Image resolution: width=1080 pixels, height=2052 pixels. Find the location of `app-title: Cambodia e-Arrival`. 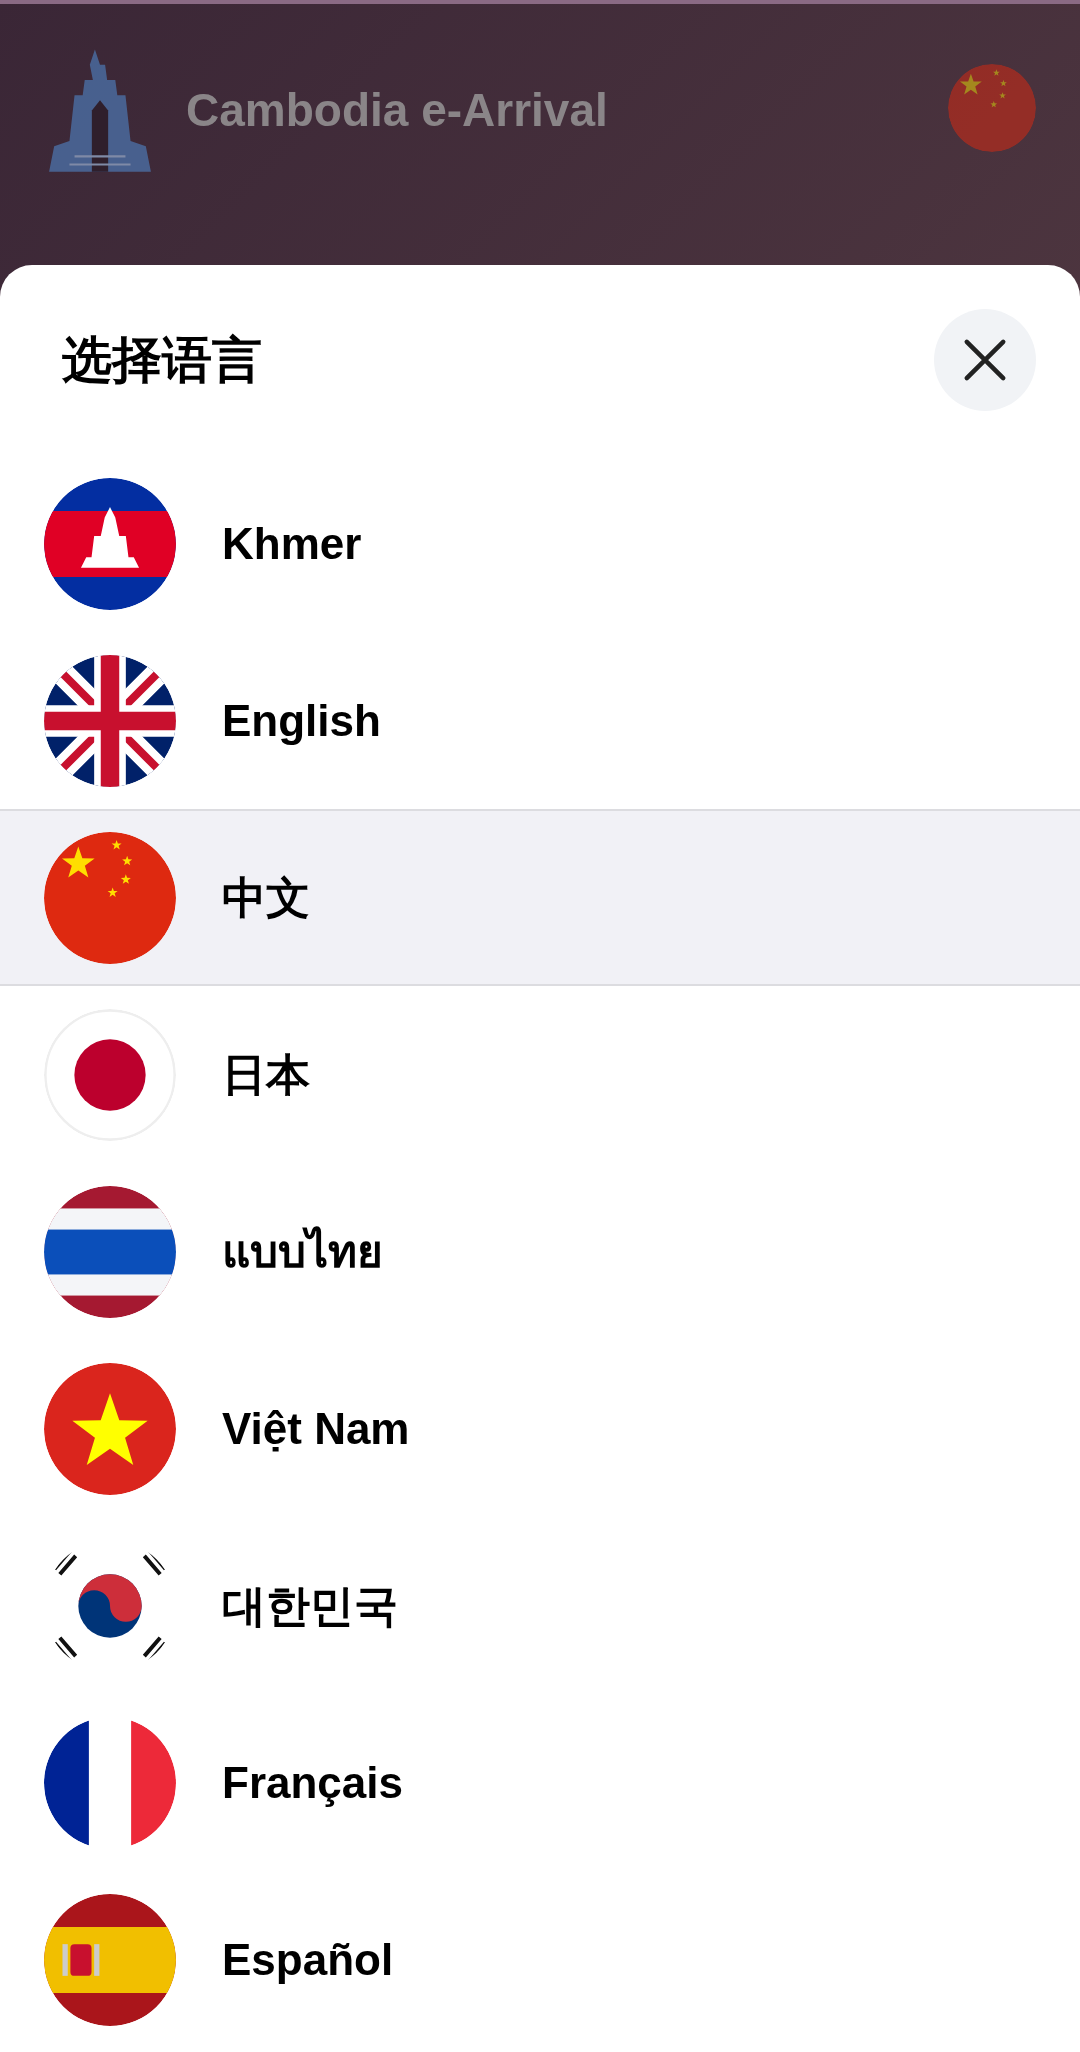

app-title: Cambodia e-Arrival is located at coordinates (397, 110).